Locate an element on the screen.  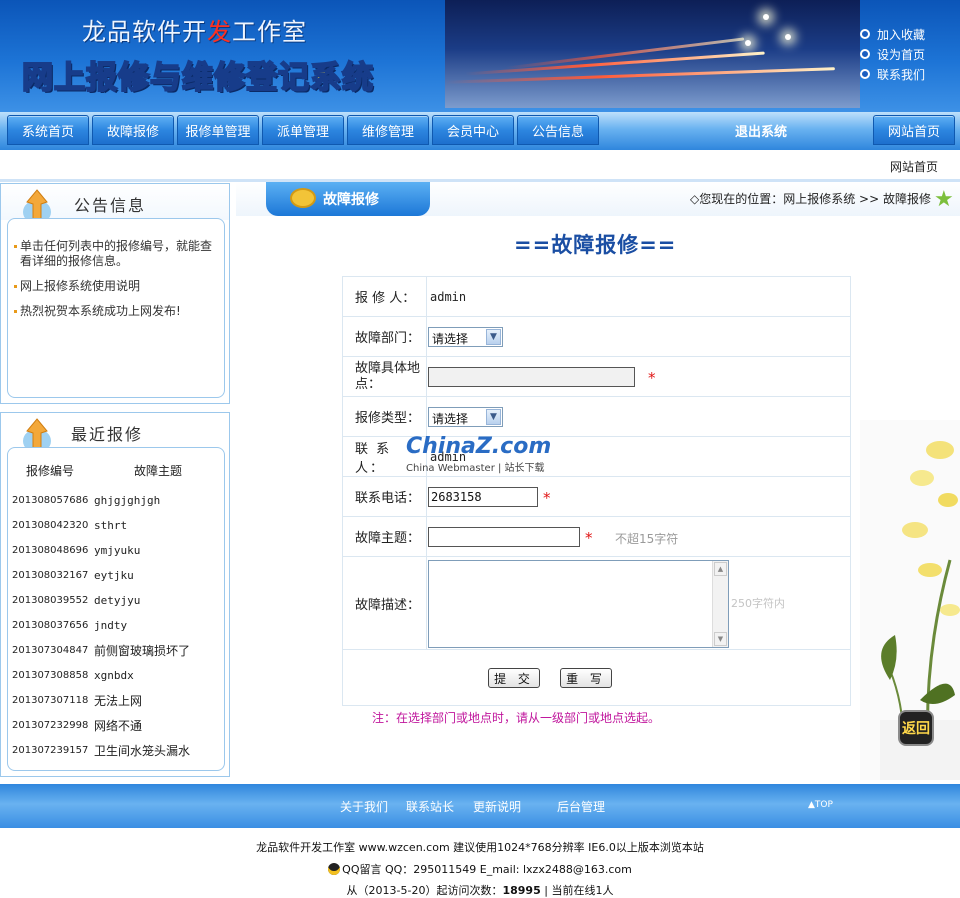
phone-input: 2683158 is located at coordinates (483, 497).